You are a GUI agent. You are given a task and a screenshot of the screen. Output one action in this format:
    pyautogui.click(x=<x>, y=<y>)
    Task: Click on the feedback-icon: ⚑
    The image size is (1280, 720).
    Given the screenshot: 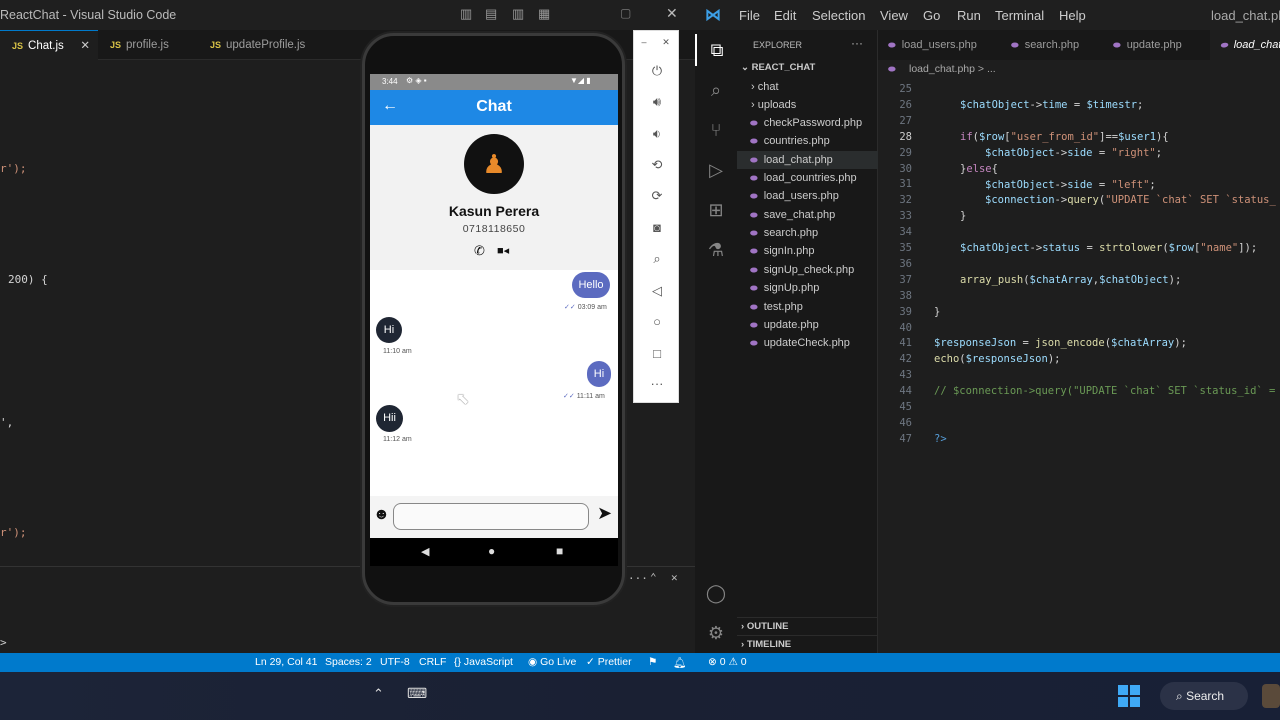 What is the action you would take?
    pyautogui.click(x=652, y=662)
    